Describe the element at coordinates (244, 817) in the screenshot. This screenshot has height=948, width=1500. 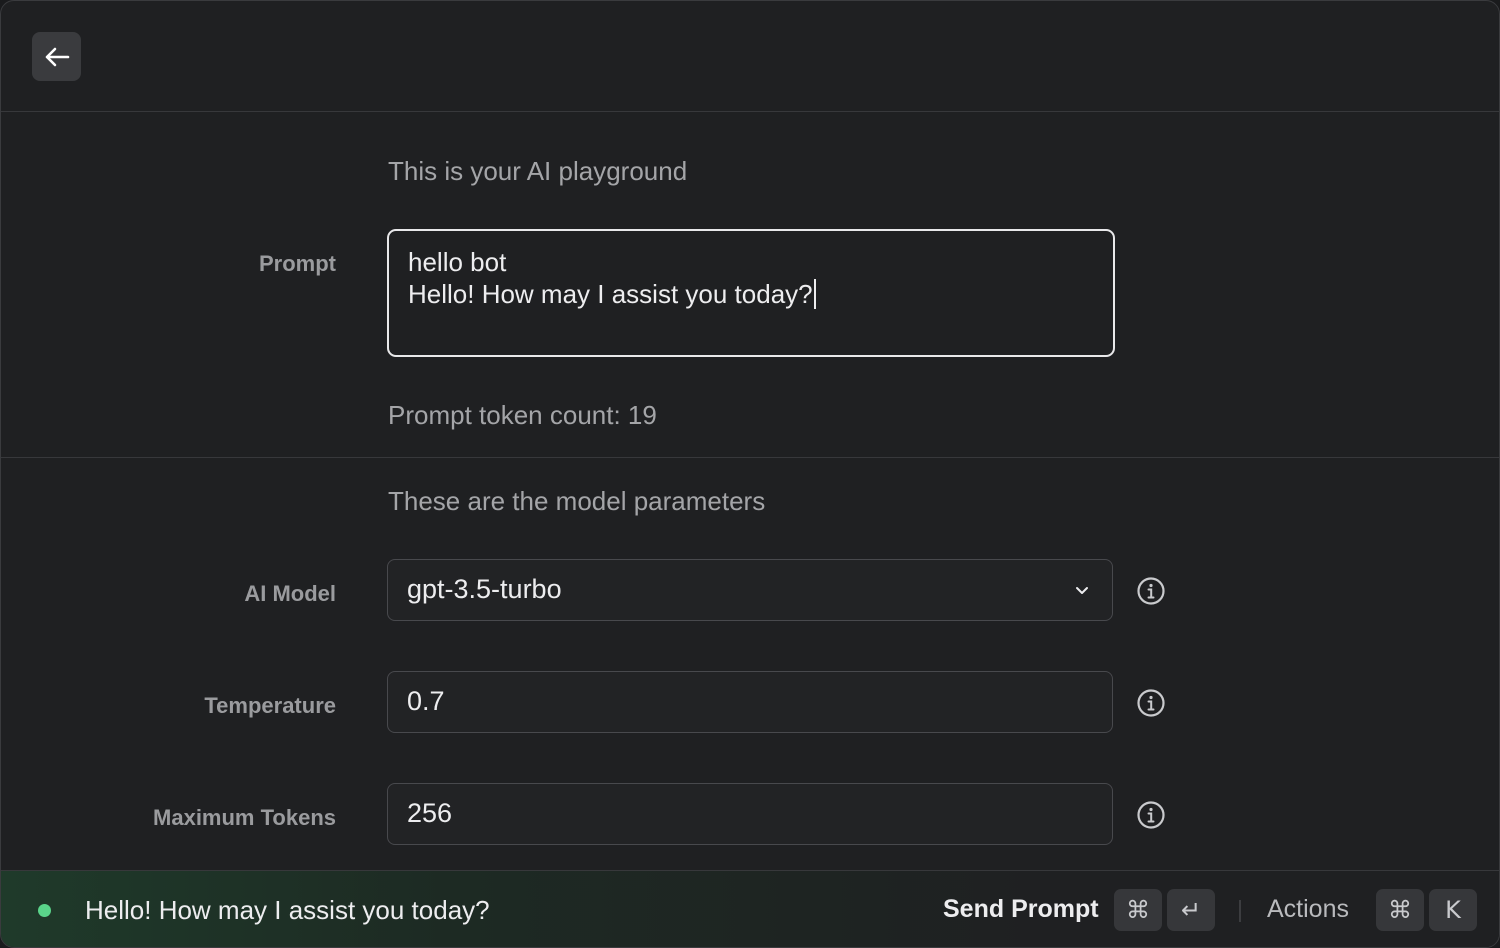
I see `max-tokens-label: Maximum Tokens` at that location.